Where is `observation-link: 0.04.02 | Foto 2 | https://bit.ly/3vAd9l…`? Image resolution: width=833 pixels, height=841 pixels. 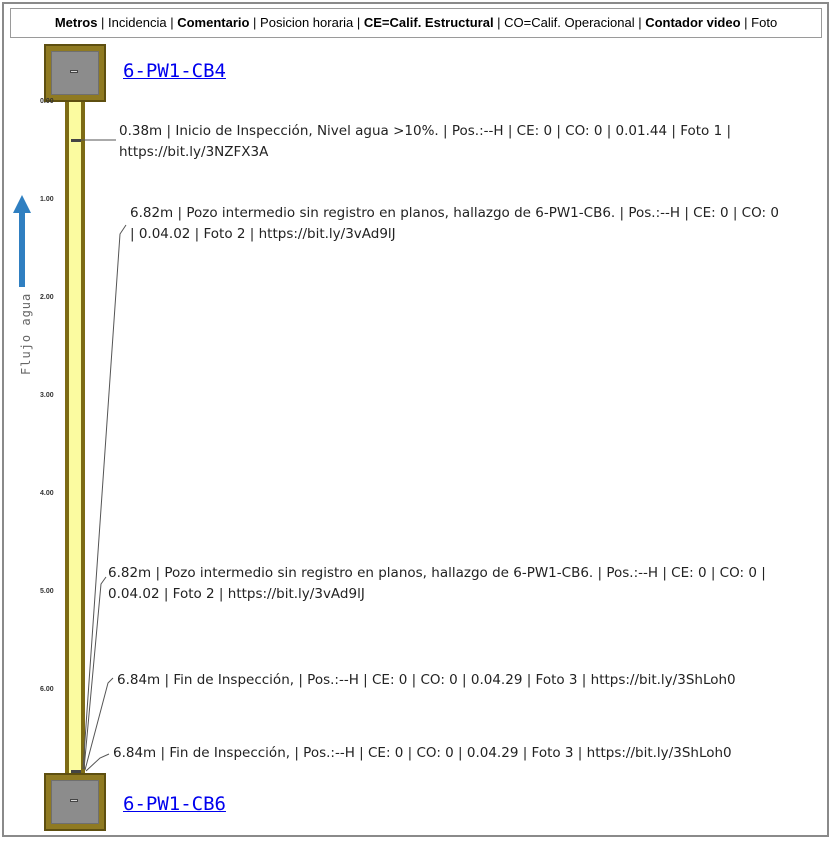 observation-link: 0.04.02 | Foto 2 | https://bit.ly/3vAd9l… is located at coordinates (437, 594).